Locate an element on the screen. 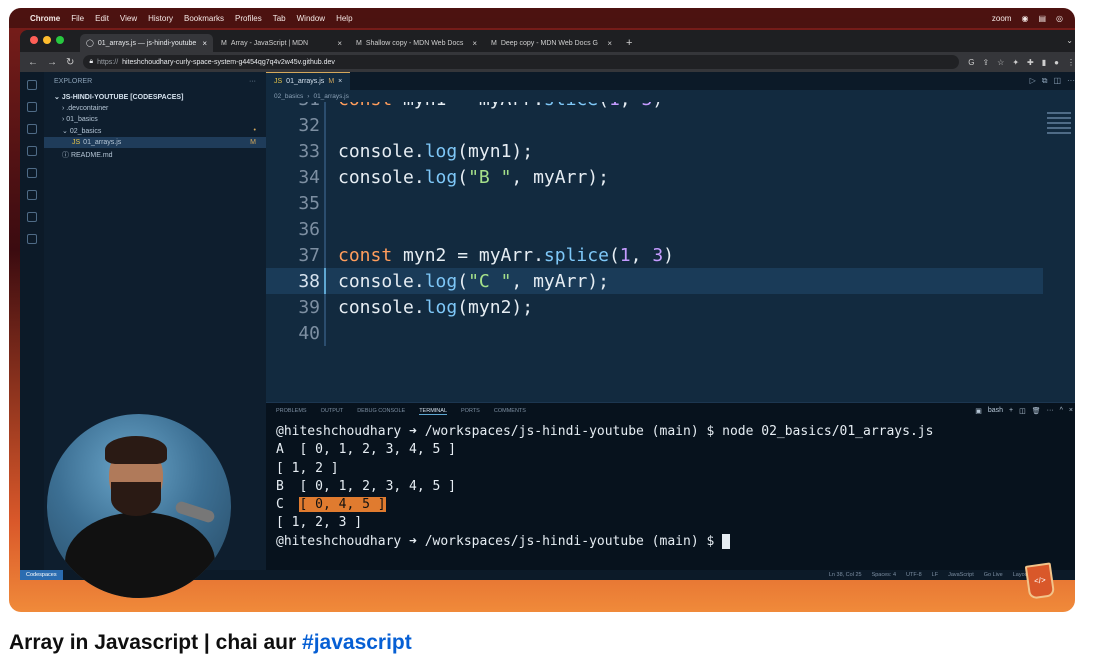 This screenshot has height=670, width=1095. back-arrow-icon: ← is located at coordinates (33, 62).